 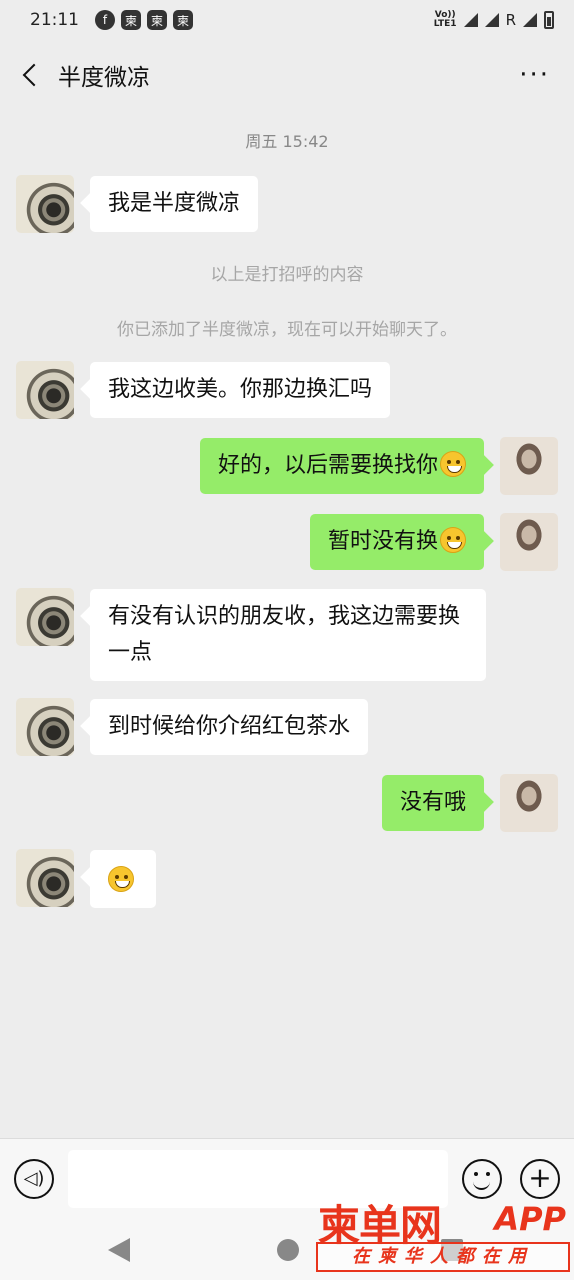 What do you see at coordinates (288, 635) in the screenshot?
I see `message-bubble: 有没有认识的朋友收，我这边需要换一点` at bounding box center [288, 635].